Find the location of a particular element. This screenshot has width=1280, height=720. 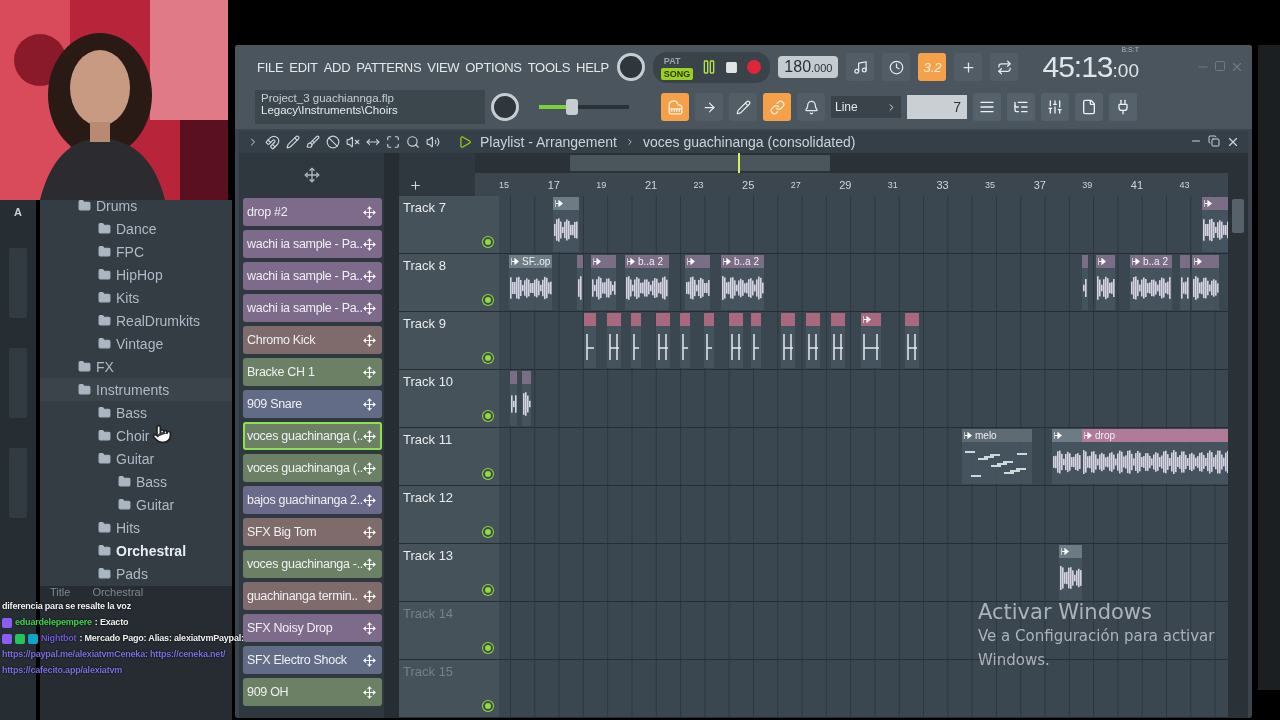

browser-item: Drums is located at coordinates (136, 205).